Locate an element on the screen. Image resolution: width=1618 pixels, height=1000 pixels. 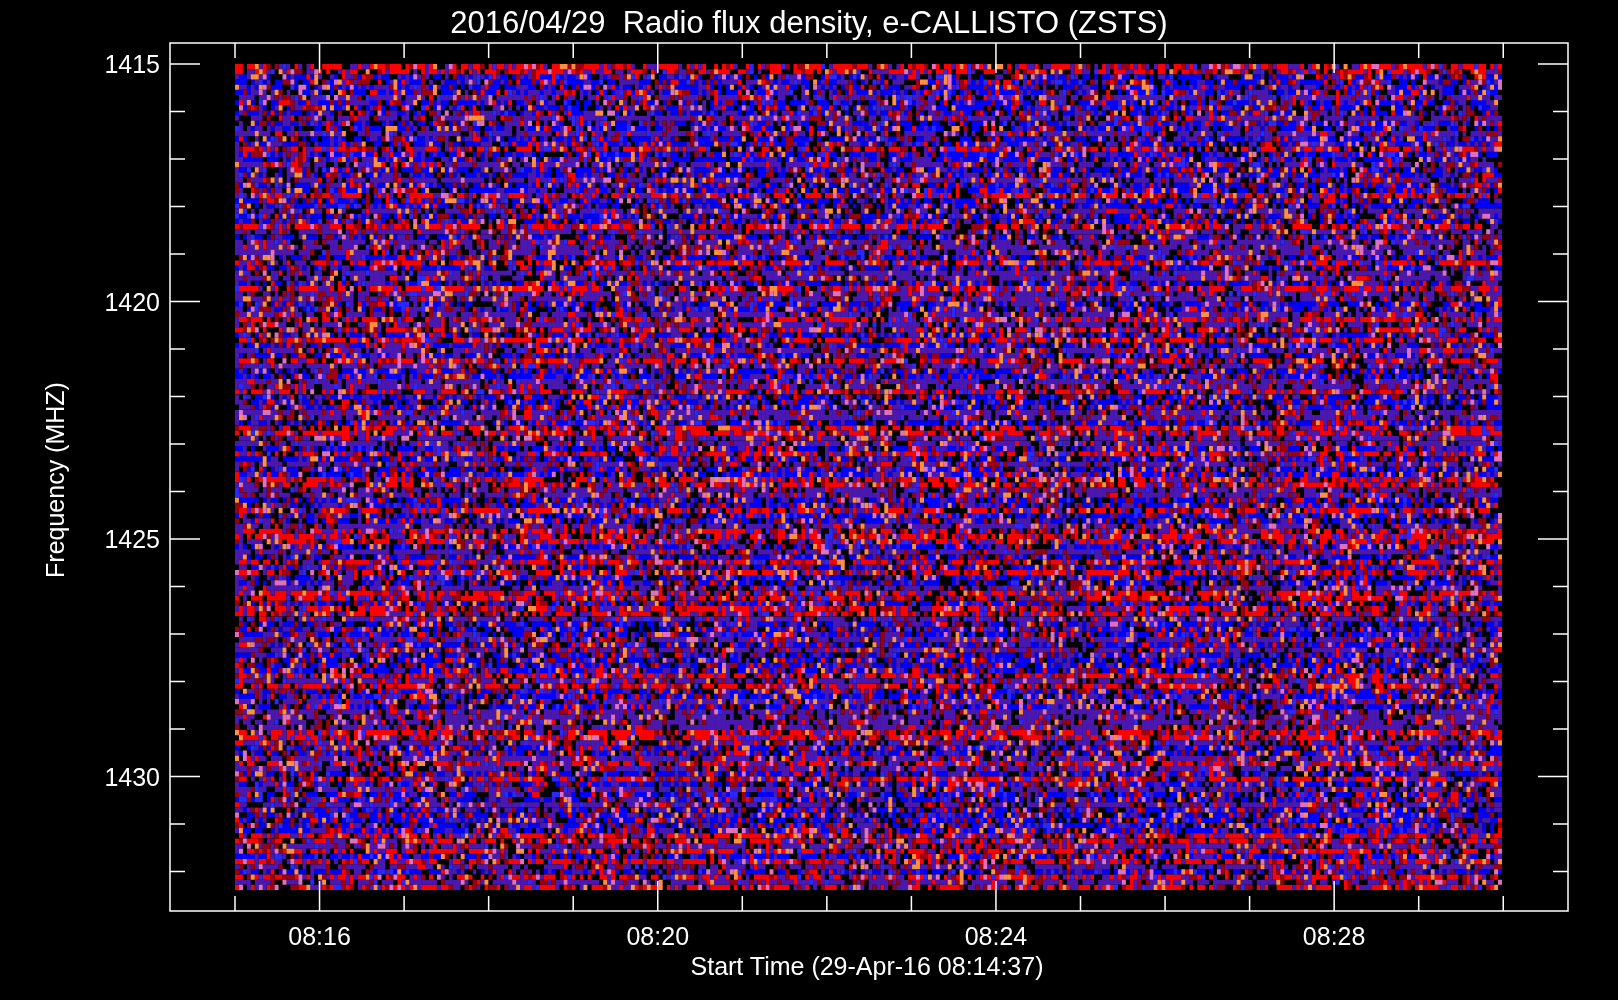
x-tick-label: 08:16 is located at coordinates (319, 936).